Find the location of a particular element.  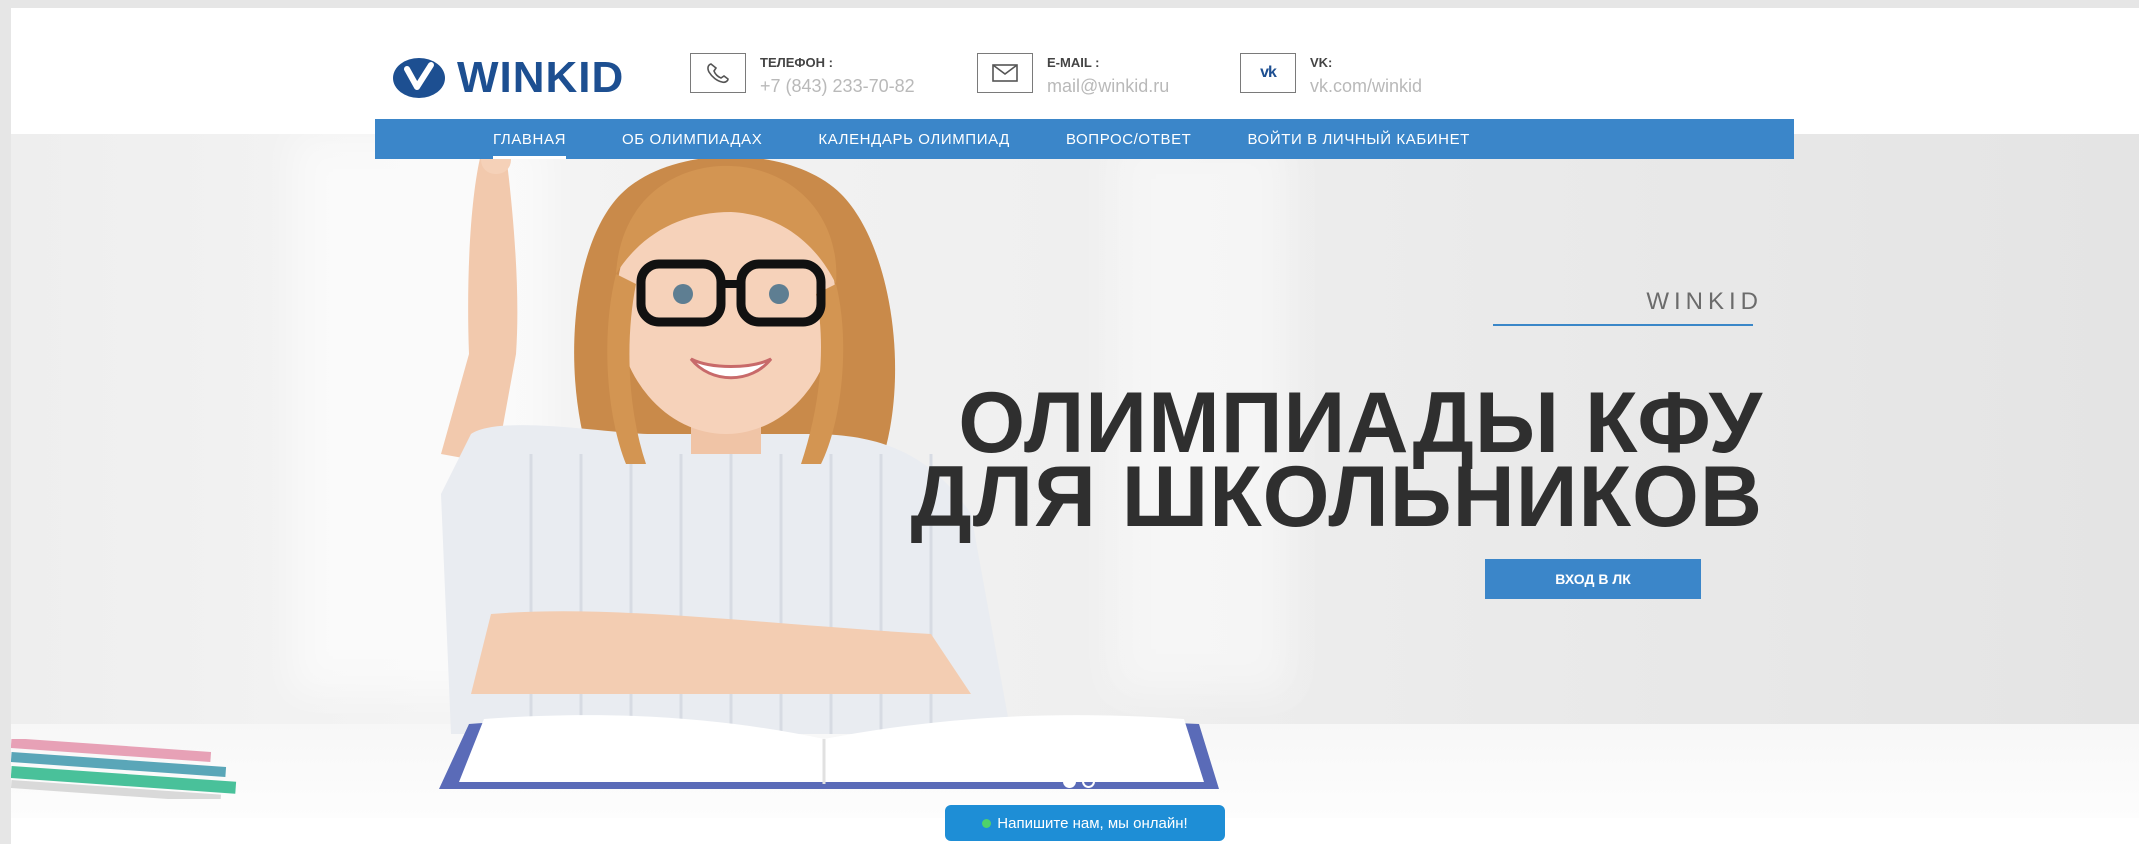

phone-title: ТЕЛЕФОН : is located at coordinates (796, 62).